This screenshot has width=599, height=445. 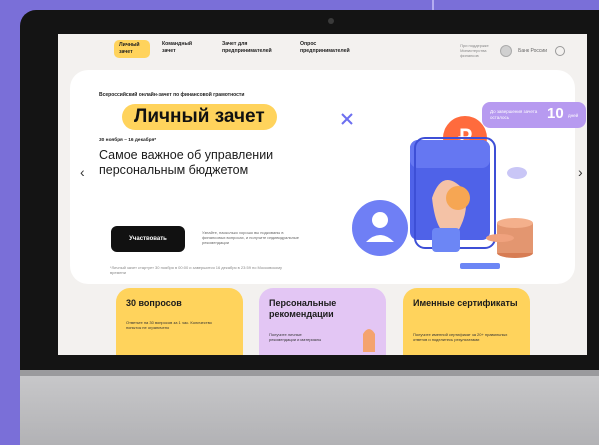 I want to click on hero-title: Личный зачет, so click(x=199, y=117).